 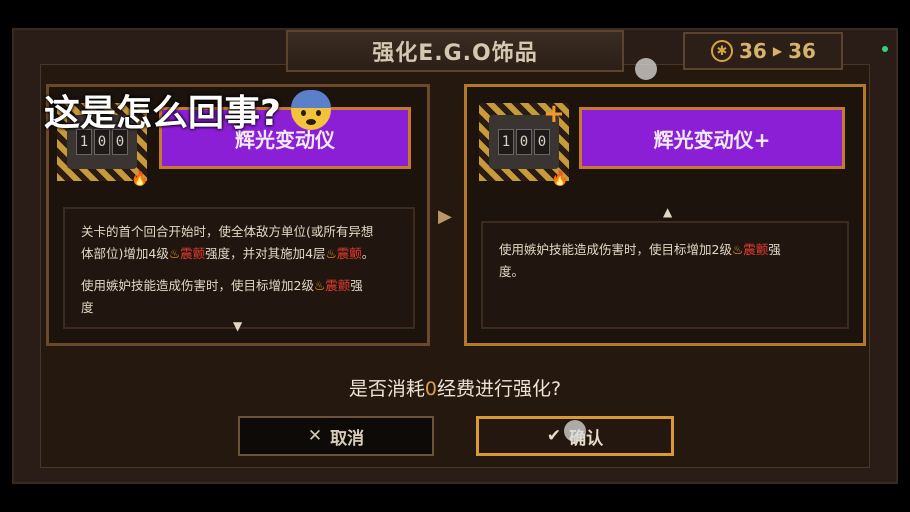 What do you see at coordinates (386, 389) in the screenshot?
I see `prompt-text: 是否消耗` at bounding box center [386, 389].